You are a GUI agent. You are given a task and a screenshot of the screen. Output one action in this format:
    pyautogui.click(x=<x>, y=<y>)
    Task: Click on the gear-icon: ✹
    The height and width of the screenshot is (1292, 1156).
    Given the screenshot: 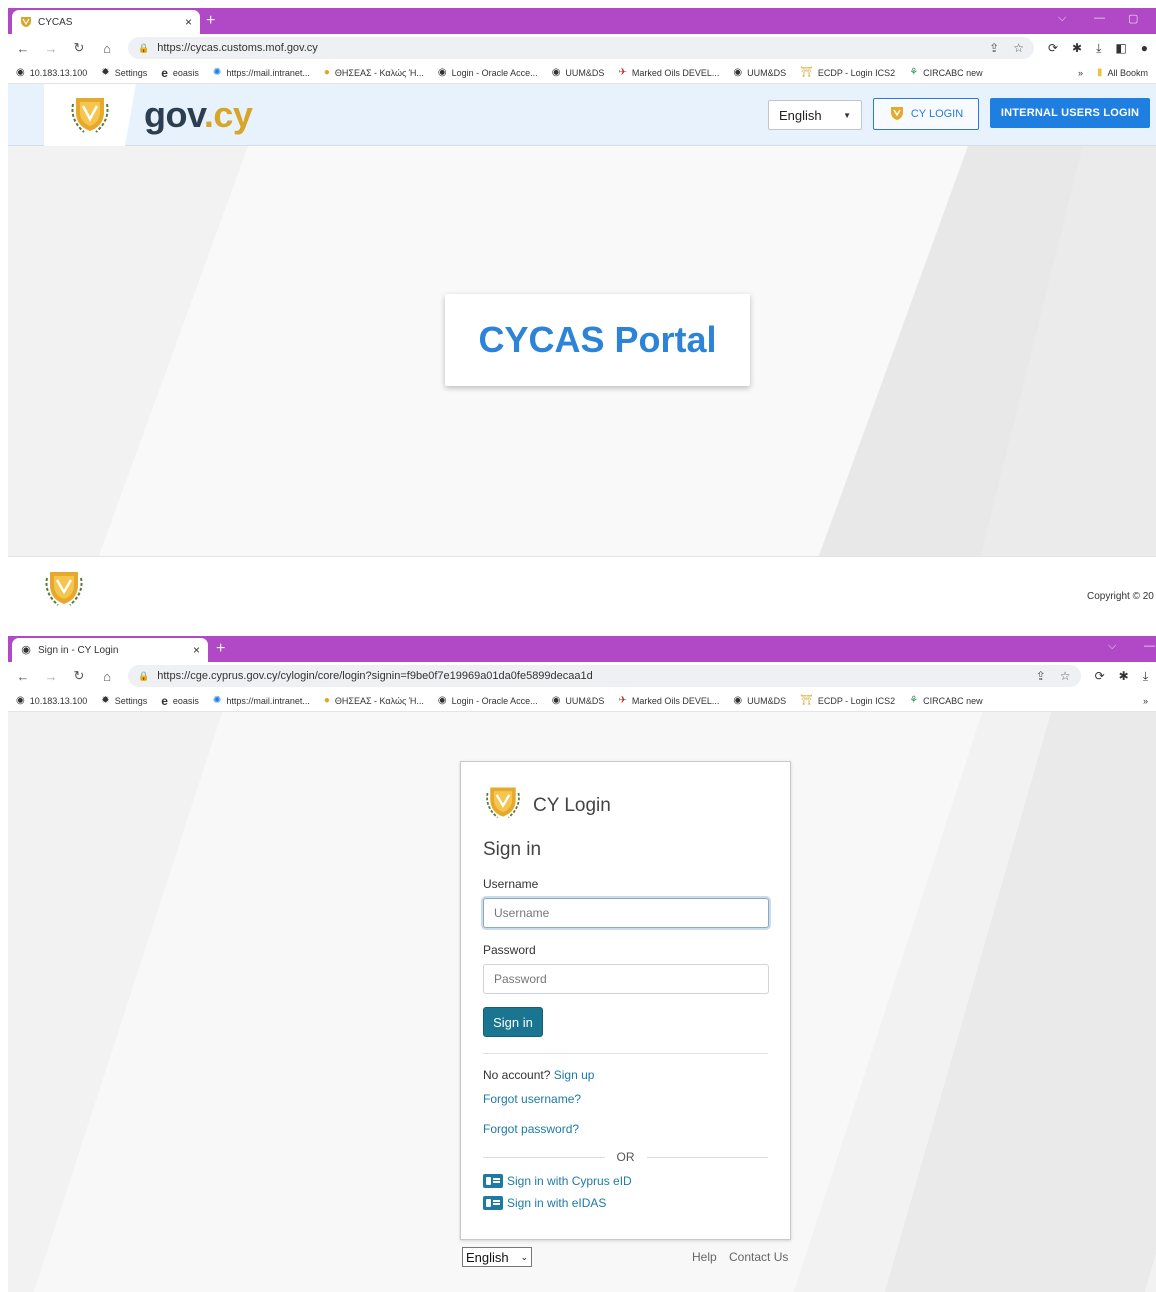 What is the action you would take?
    pyautogui.click(x=105, y=72)
    